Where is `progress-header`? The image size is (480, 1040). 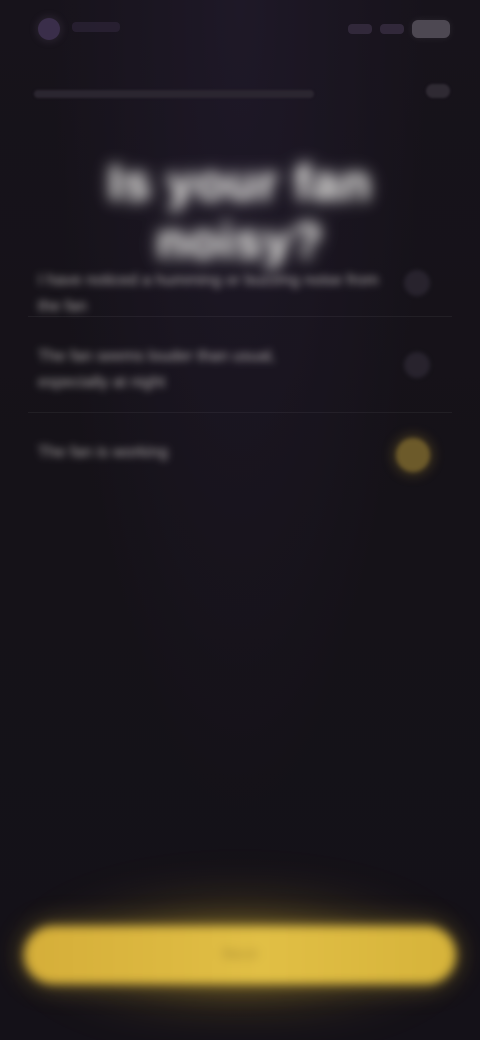 progress-header is located at coordinates (242, 92).